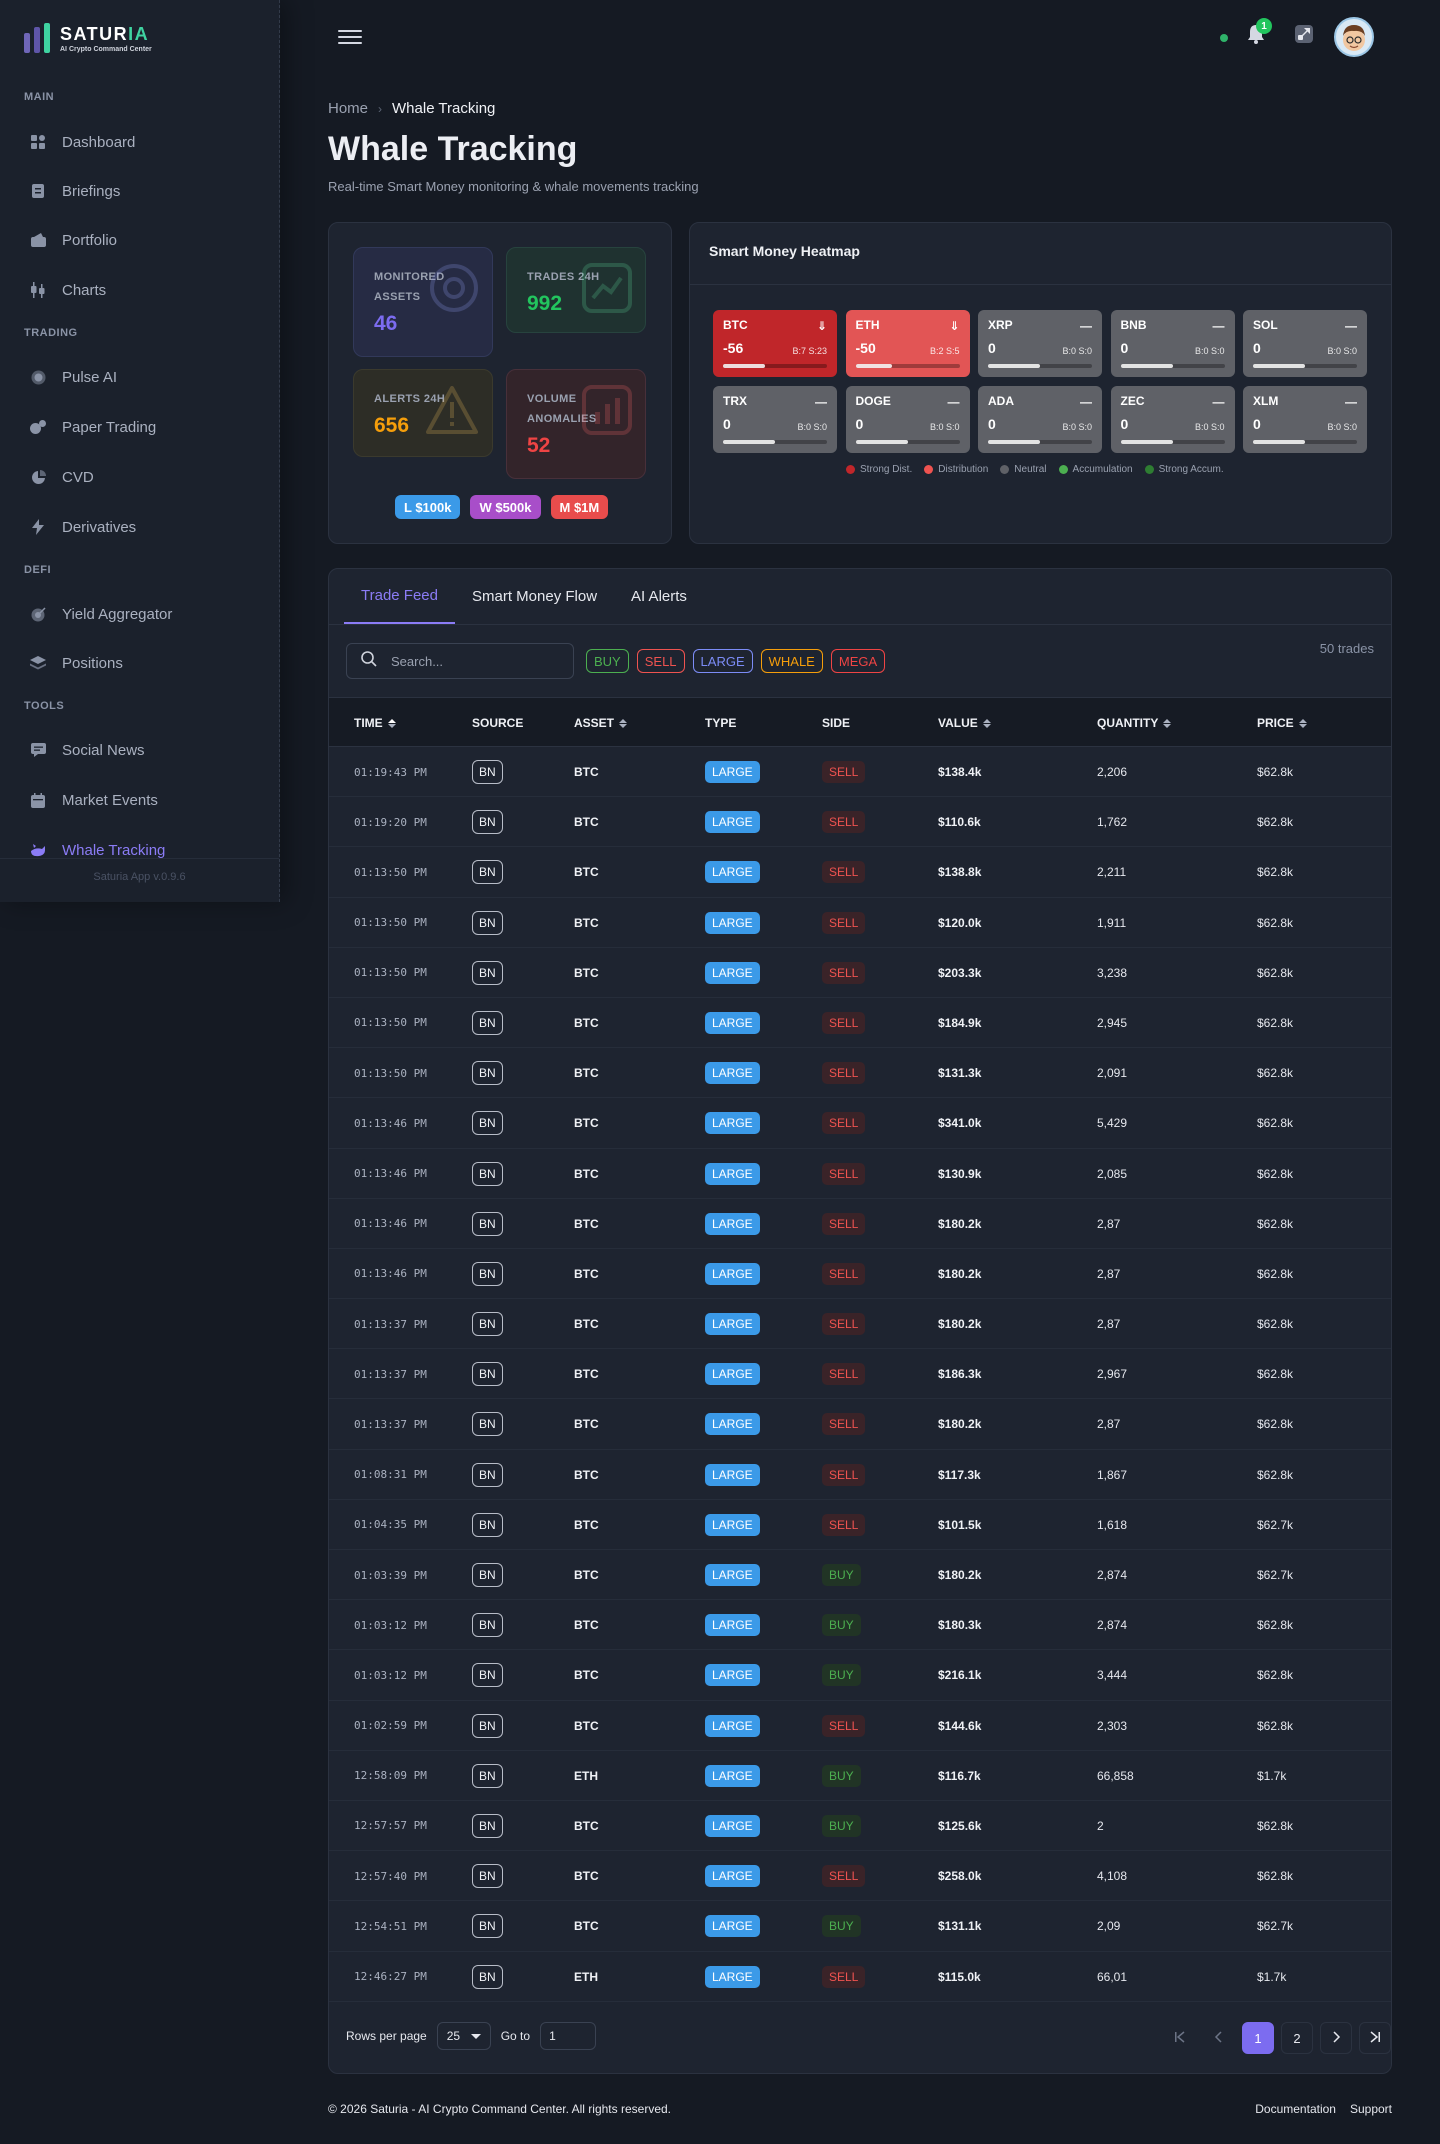 The width and height of the screenshot is (1440, 2144). Describe the element at coordinates (1342, 426) in the screenshot. I see `tile-buy-sell: B:0 S:0` at that location.